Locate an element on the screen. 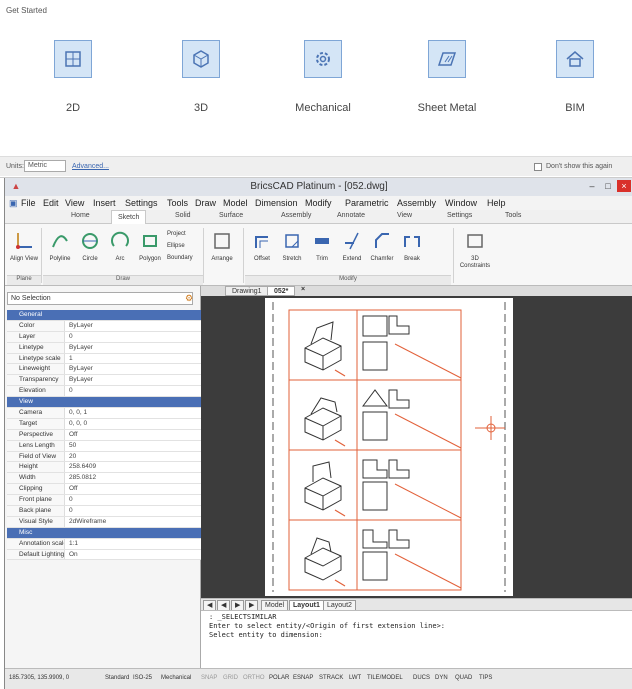 This screenshot has width=632, height=689. menu-model: Model is located at coordinates (235, 203).